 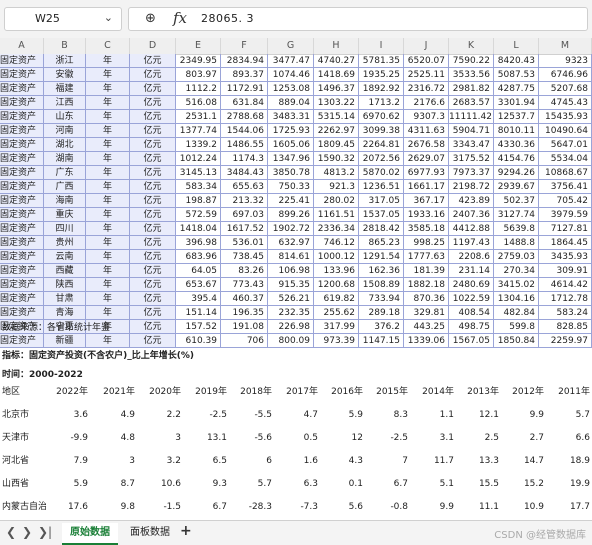 What do you see at coordinates (291, 313) in the screenshot?
I see `table-cell: 232.35` at bounding box center [291, 313].